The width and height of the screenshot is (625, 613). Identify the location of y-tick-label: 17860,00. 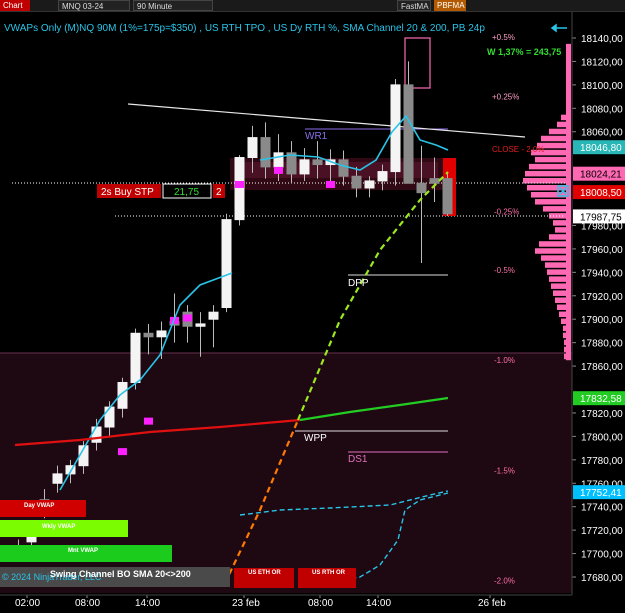
(602, 367).